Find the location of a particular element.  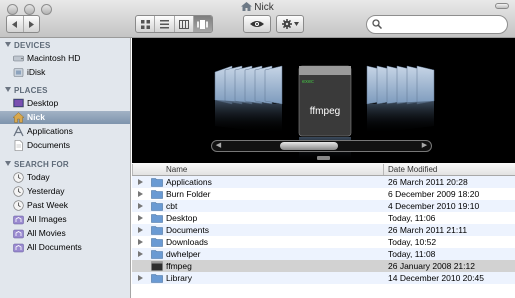

title-bar: Nick is located at coordinates (257, 19).